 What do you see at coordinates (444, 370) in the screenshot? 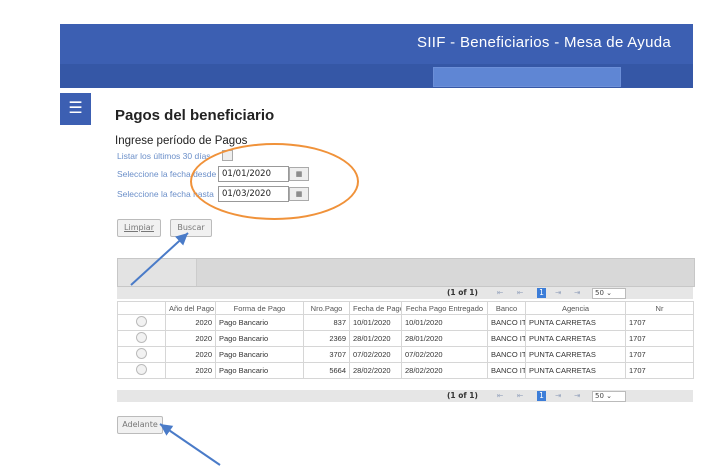
I see `delivered-cell: 28/02/2020` at bounding box center [444, 370].